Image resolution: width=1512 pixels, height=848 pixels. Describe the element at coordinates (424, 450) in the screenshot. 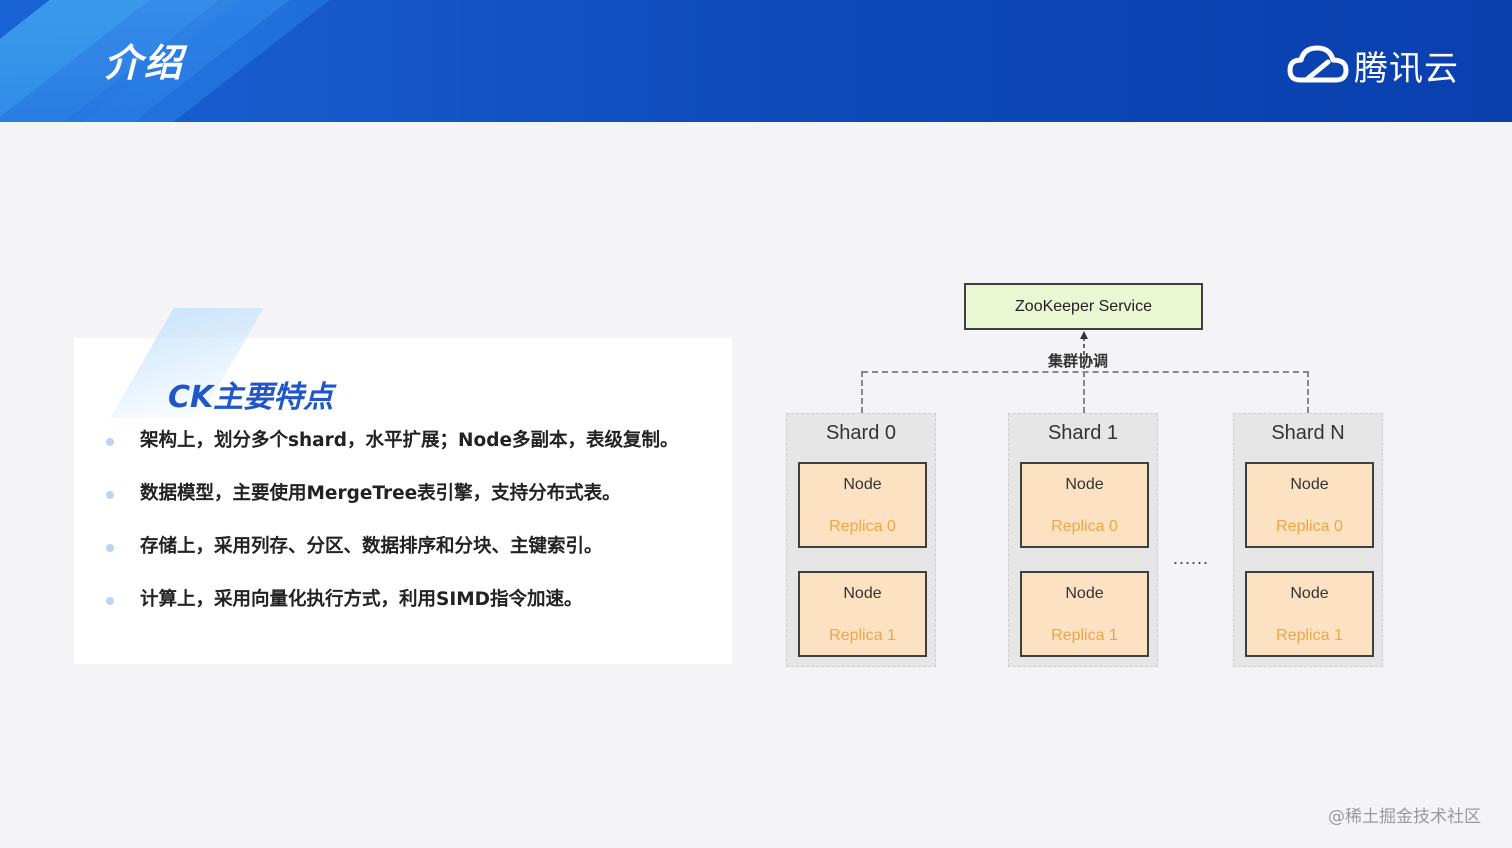

I see `list-item: 架构上，划分多个shard，水平扩展；Node多副本，表级复制。` at that location.